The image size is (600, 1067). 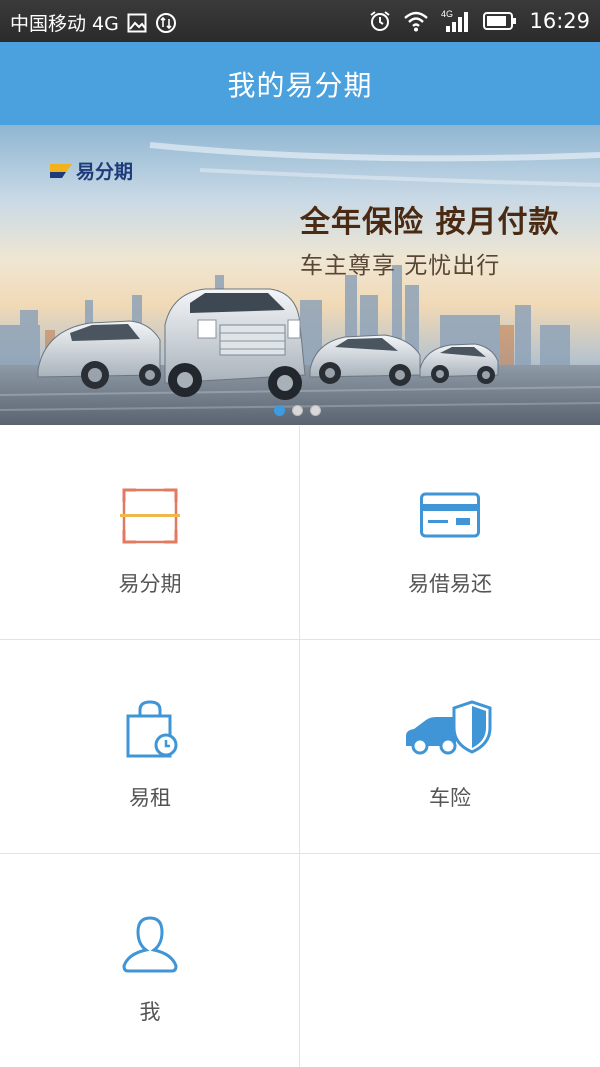 What do you see at coordinates (61, 170) in the screenshot?
I see `logo-mark-icon` at bounding box center [61, 170].